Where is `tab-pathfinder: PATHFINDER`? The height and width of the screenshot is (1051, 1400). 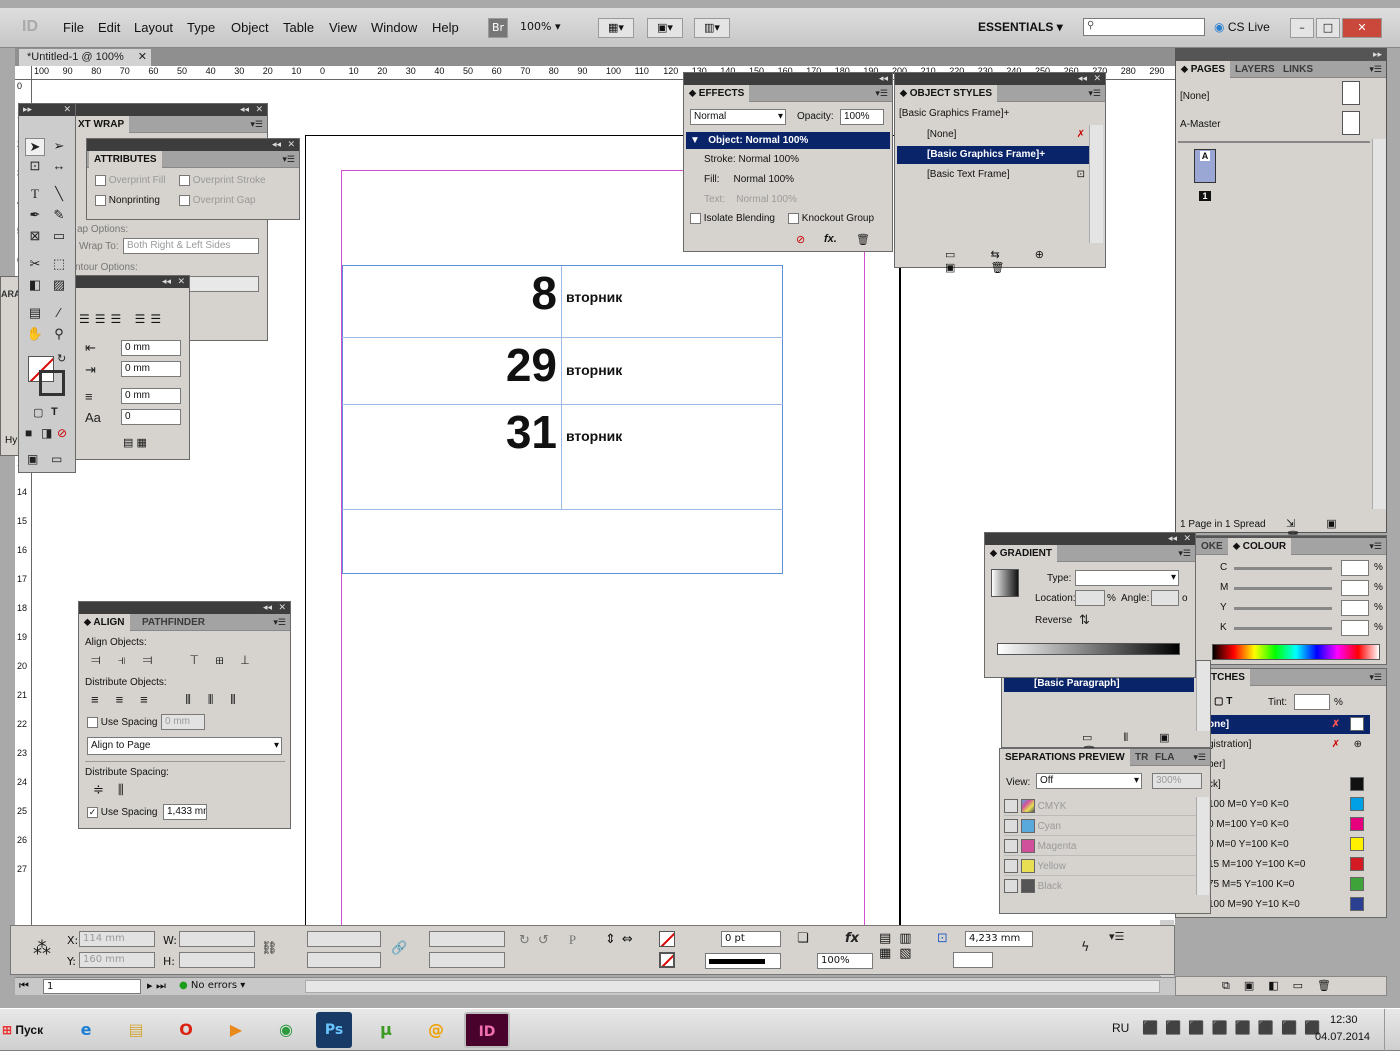
tab-pathfinder: PATHFINDER is located at coordinates (173, 622).